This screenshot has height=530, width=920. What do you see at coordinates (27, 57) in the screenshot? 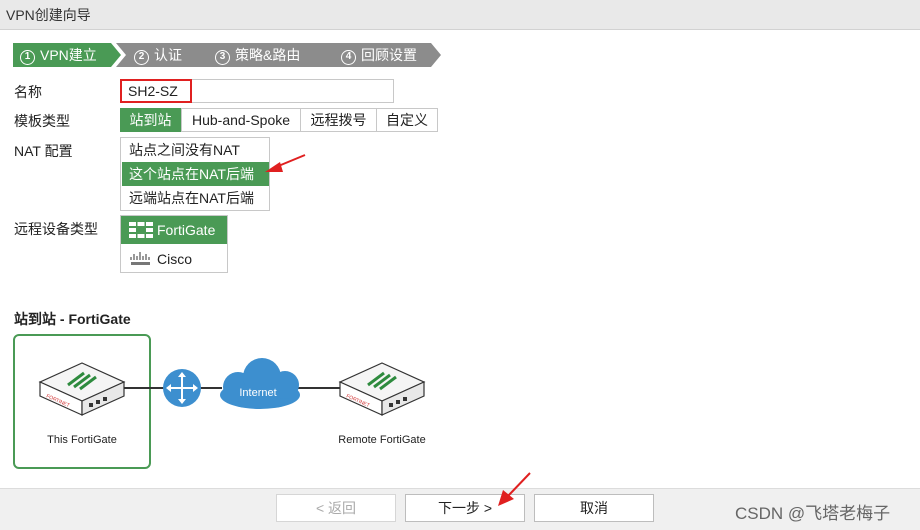
I see `step-number: 1` at bounding box center [27, 57].